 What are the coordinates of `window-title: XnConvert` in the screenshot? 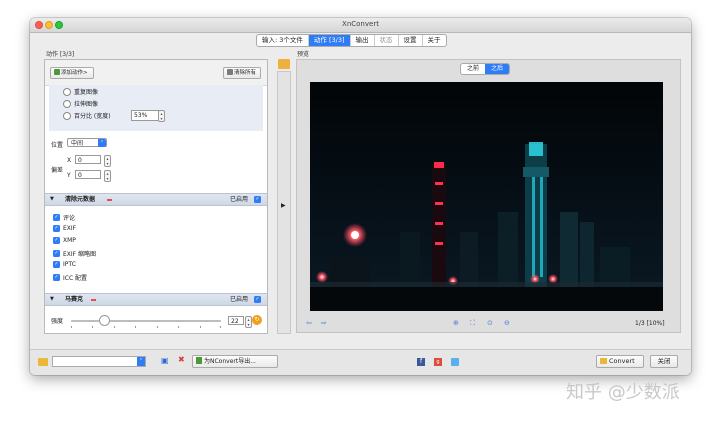 It's located at (360, 24).